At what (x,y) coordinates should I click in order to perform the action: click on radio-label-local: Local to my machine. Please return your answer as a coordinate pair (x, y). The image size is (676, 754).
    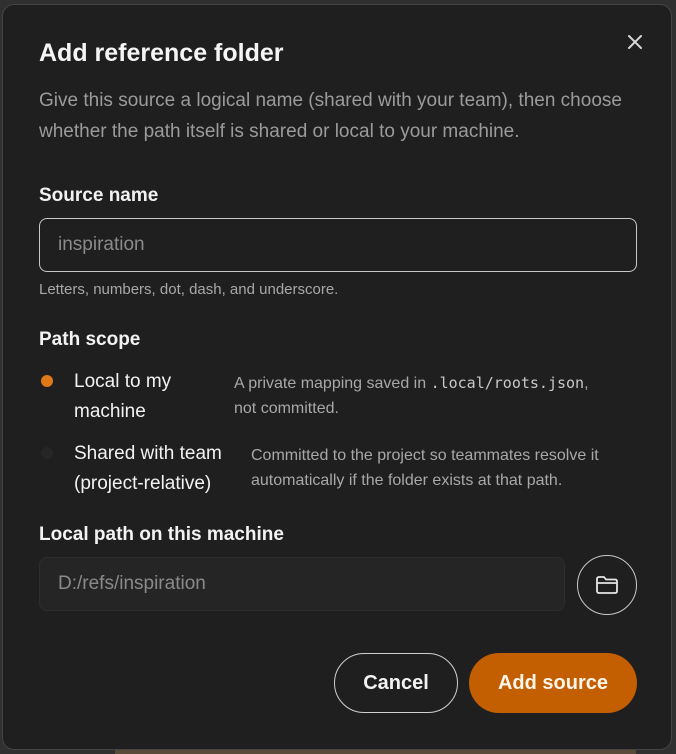
    Looking at the image, I should click on (123, 396).